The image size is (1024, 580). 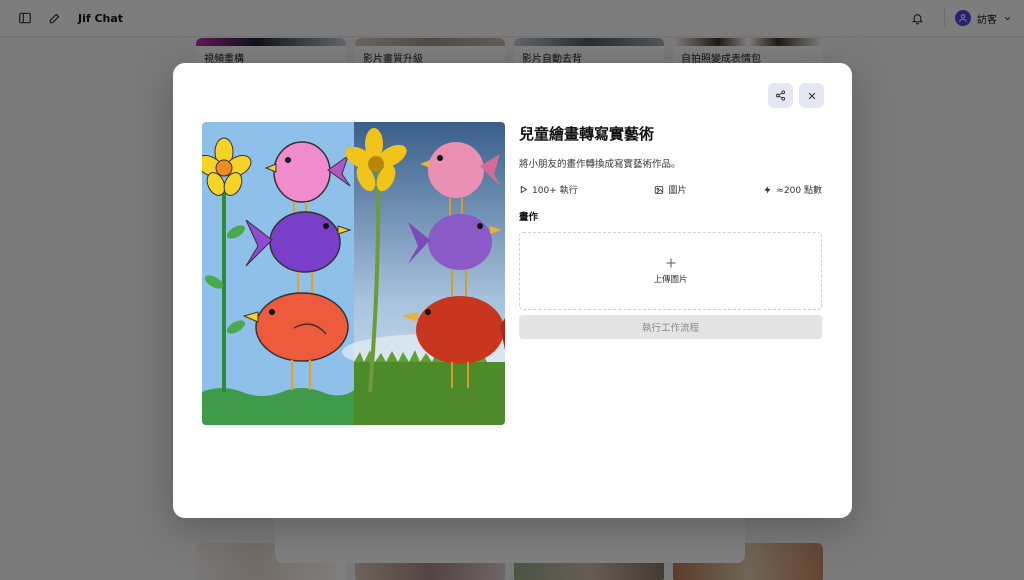 I want to click on play-icon, so click(x=524, y=189).